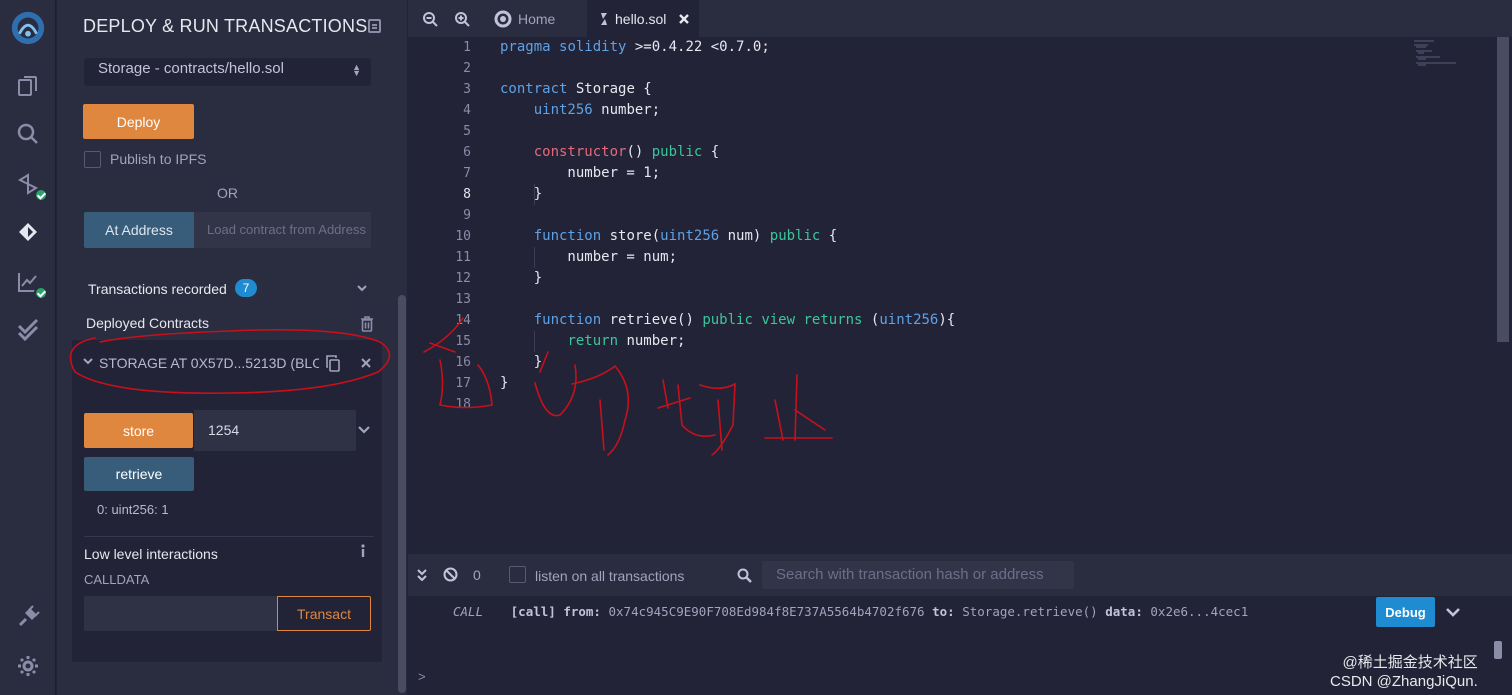  What do you see at coordinates (28, 347) in the screenshot?
I see `icon-rail` at bounding box center [28, 347].